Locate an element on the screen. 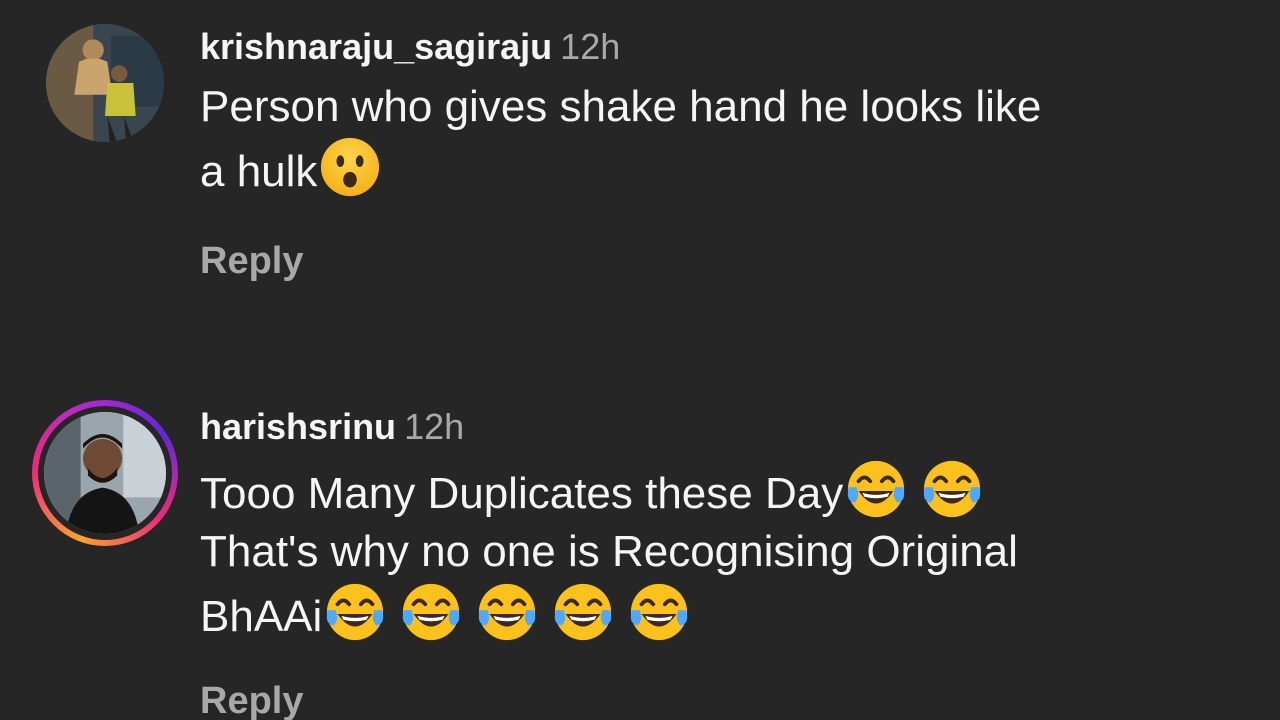 The height and width of the screenshot is (720, 1280). comment-text-line: a hulk is located at coordinates (259, 171).